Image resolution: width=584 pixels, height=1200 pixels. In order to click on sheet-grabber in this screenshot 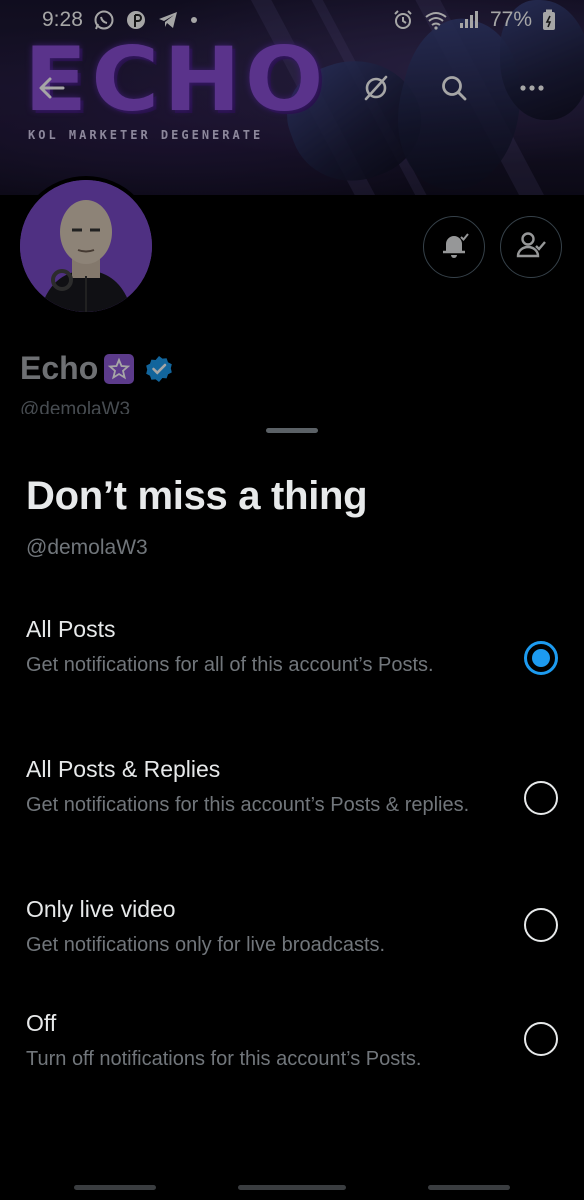, I will do `click(292, 430)`.